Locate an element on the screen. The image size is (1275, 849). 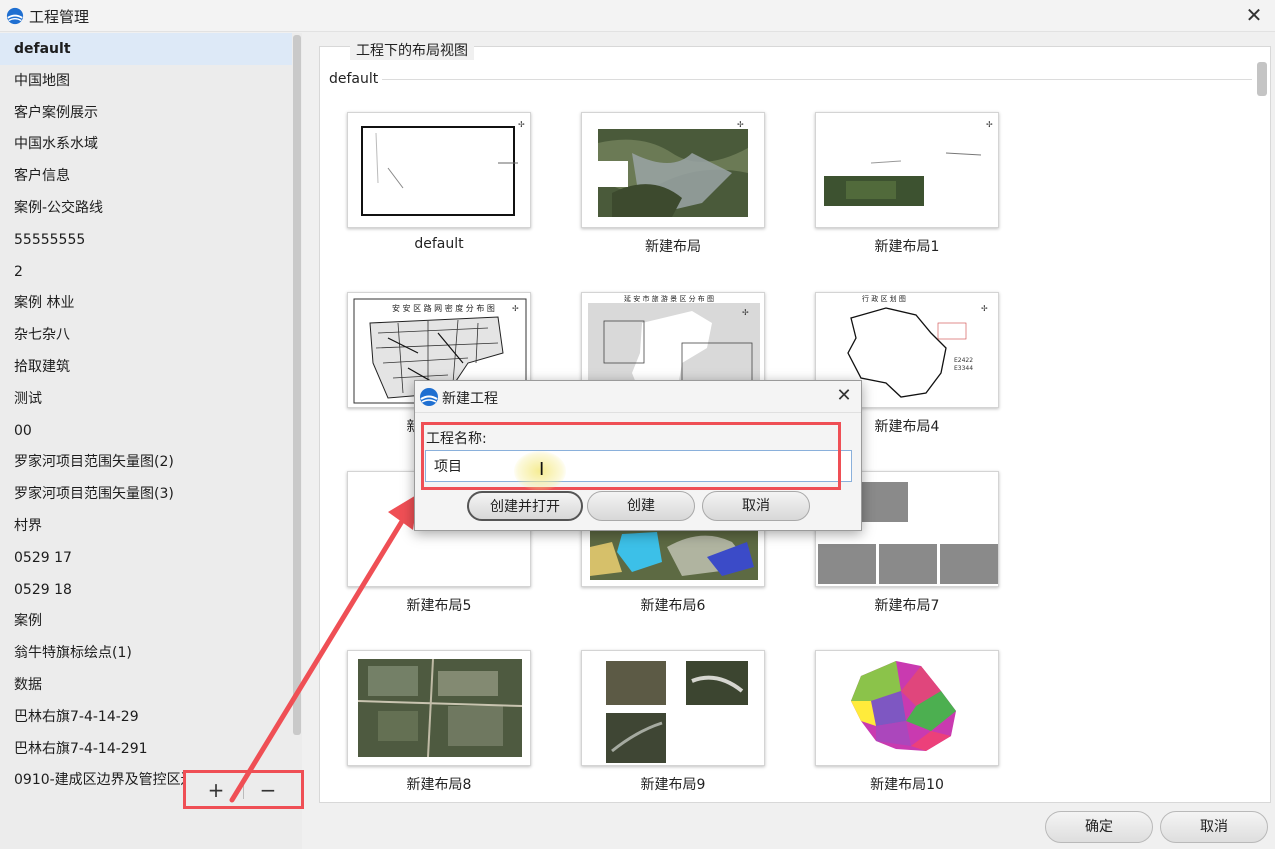
project-item: 巴林右旗7-4-14-291 is located at coordinates (146, 749).